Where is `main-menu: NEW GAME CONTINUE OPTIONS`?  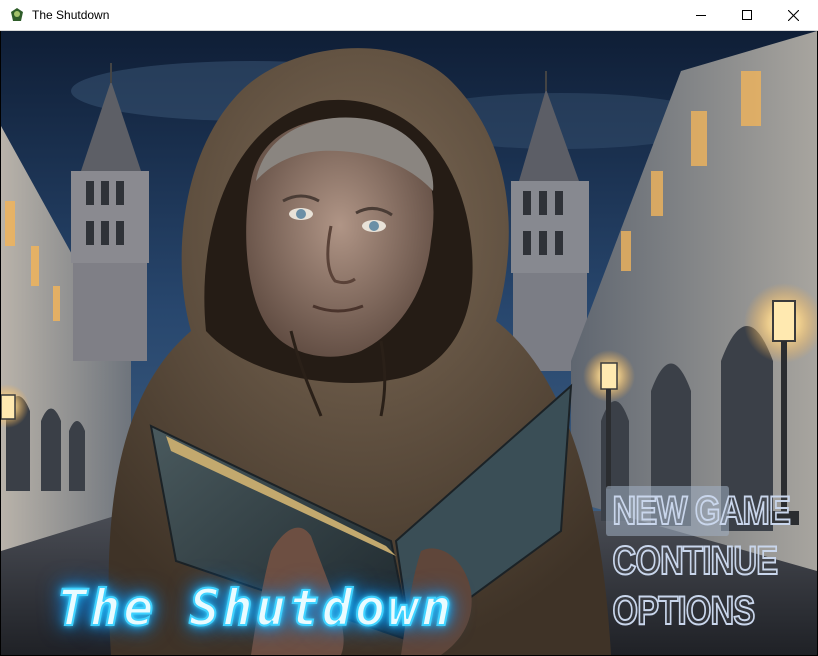 main-menu: NEW GAME CONTINUE OPTIONS is located at coordinates (699, 561).